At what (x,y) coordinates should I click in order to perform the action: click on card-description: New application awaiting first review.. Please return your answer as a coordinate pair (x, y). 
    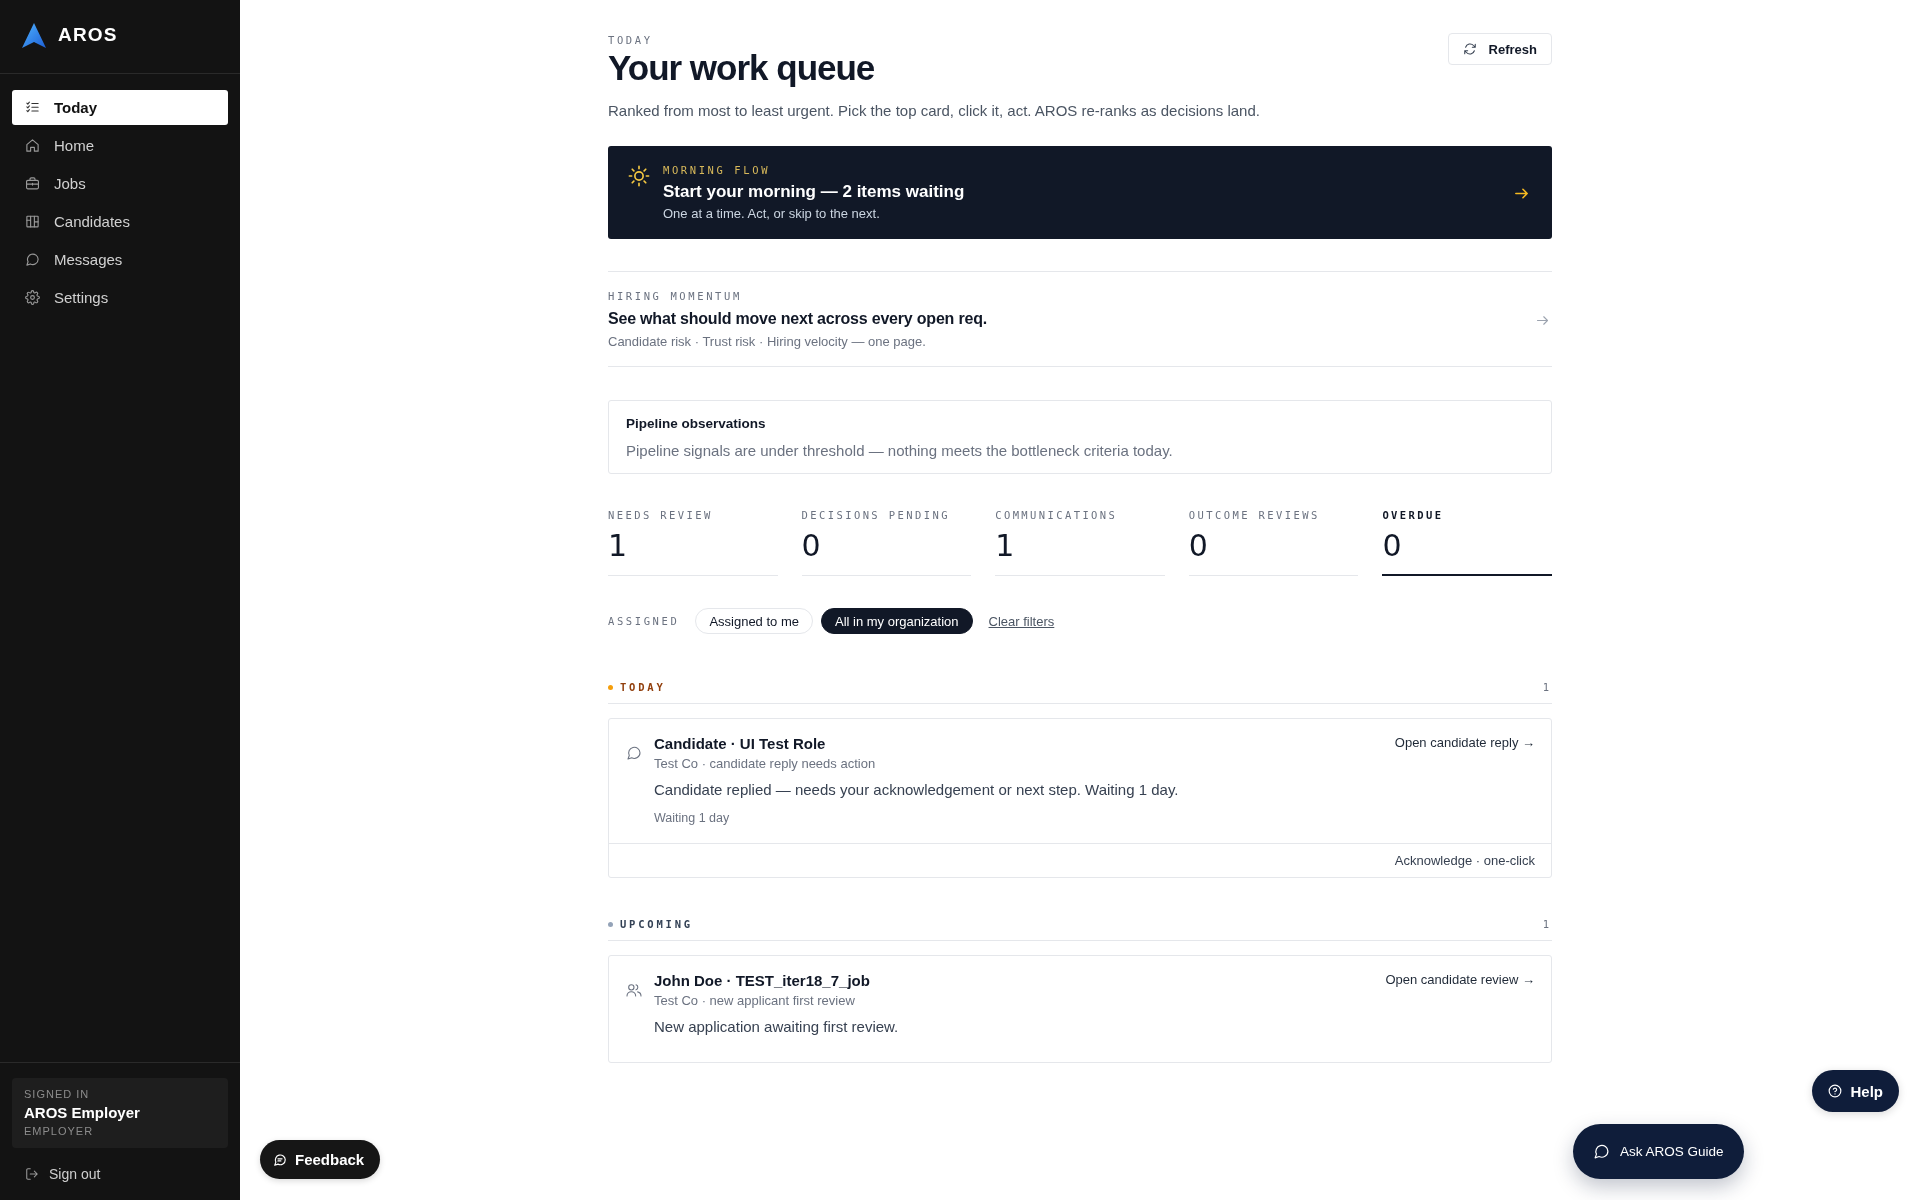
    Looking at the image, I should click on (777, 1027).